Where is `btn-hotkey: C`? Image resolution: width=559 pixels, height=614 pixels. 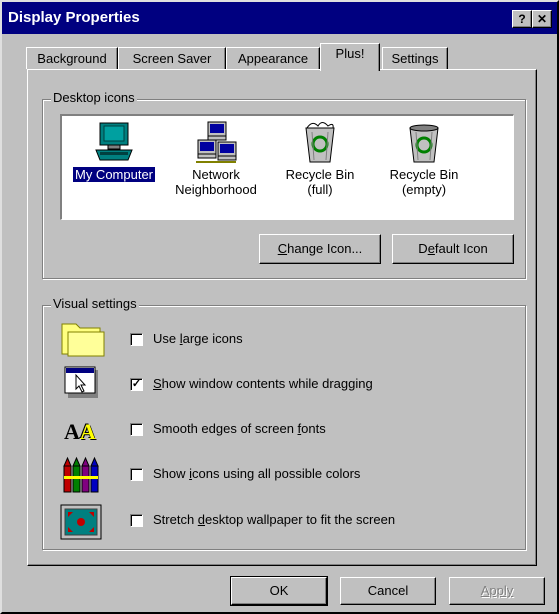 btn-hotkey: C is located at coordinates (282, 248).